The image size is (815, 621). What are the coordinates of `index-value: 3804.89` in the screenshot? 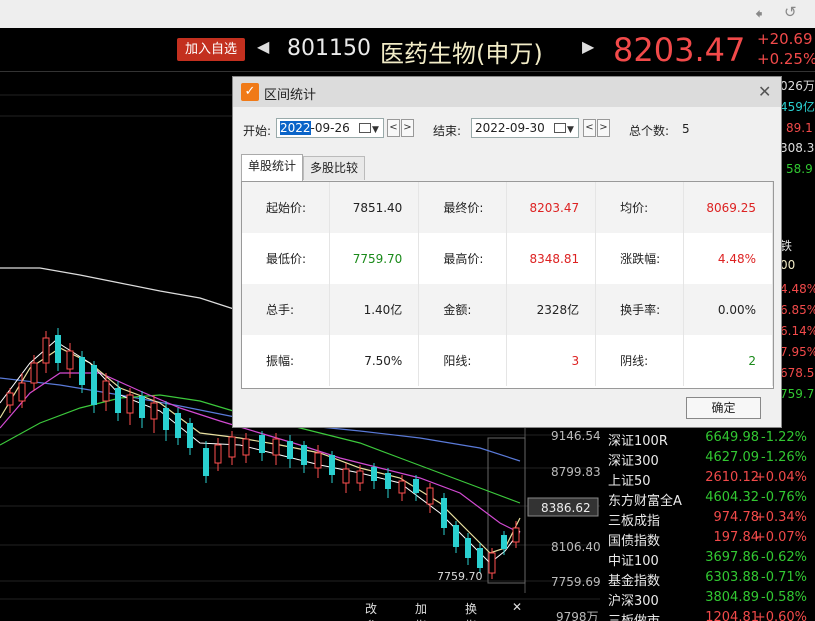 It's located at (732, 597).